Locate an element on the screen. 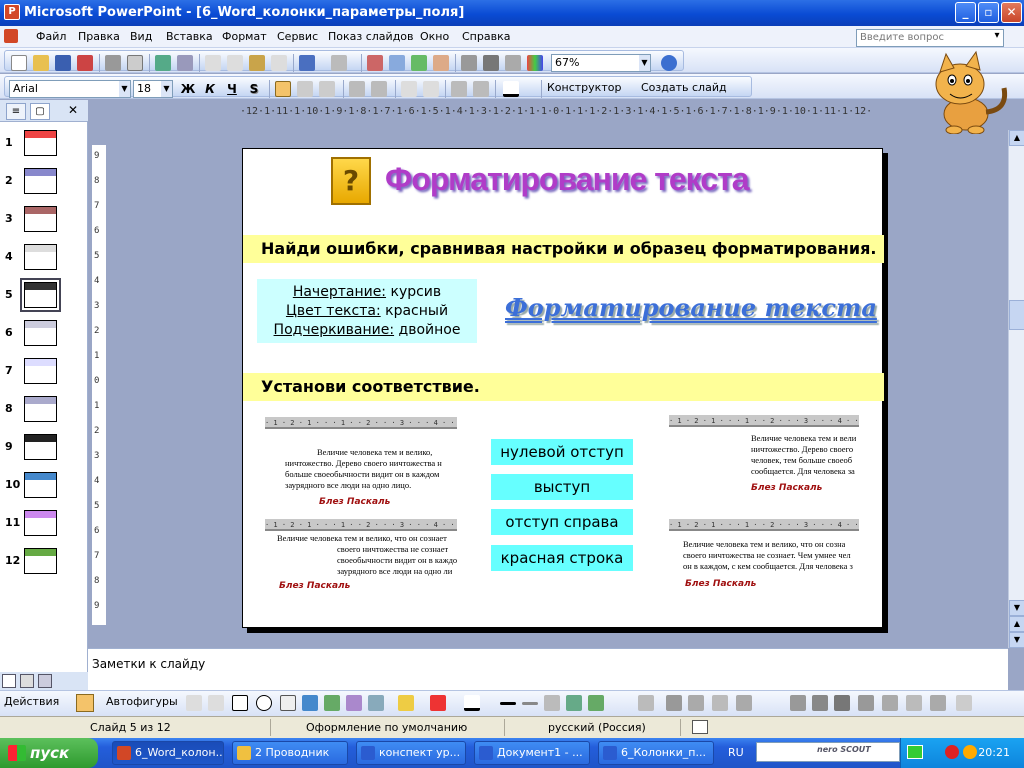 The width and height of the screenshot is (1024, 768). new-slide-button: Создать слайд is located at coordinates (684, 87).